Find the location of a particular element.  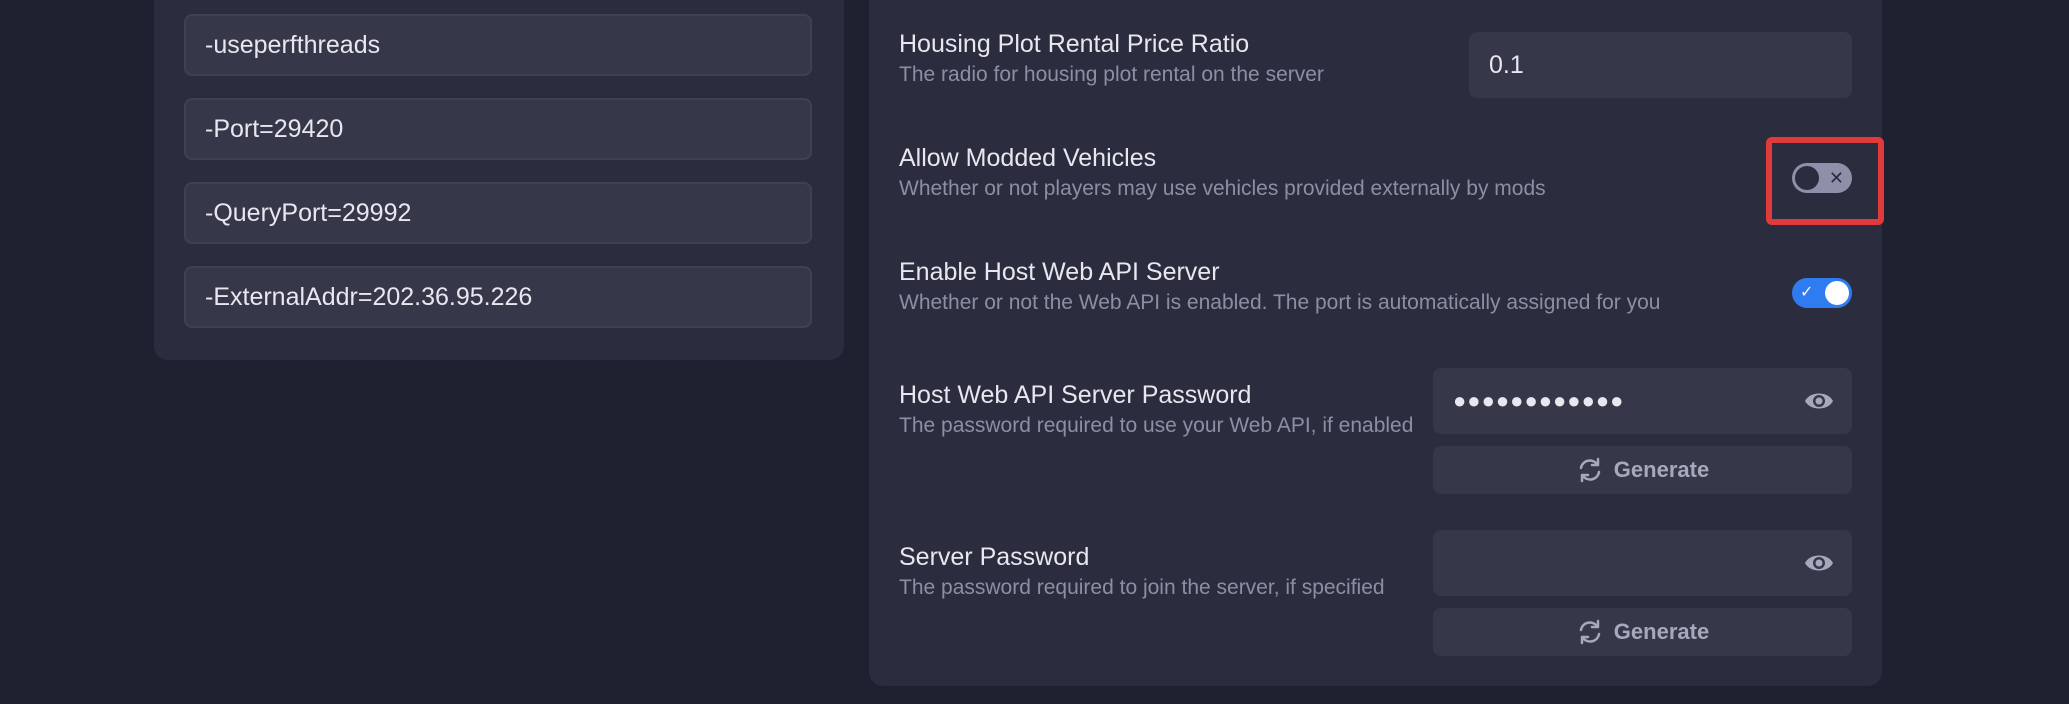

launch-arg-input: -ExternalAddr=202.36.95.226 is located at coordinates (498, 297).